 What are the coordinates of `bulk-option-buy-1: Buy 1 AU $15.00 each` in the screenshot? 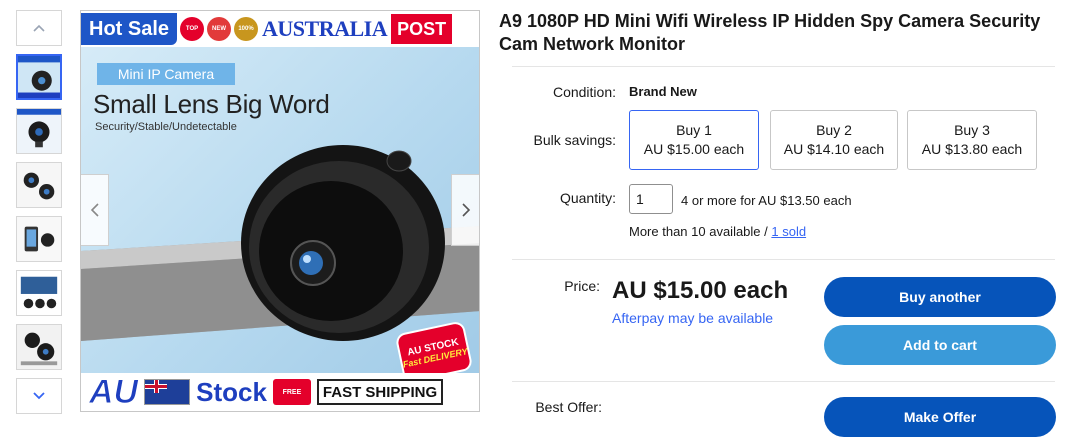 It's located at (694, 140).